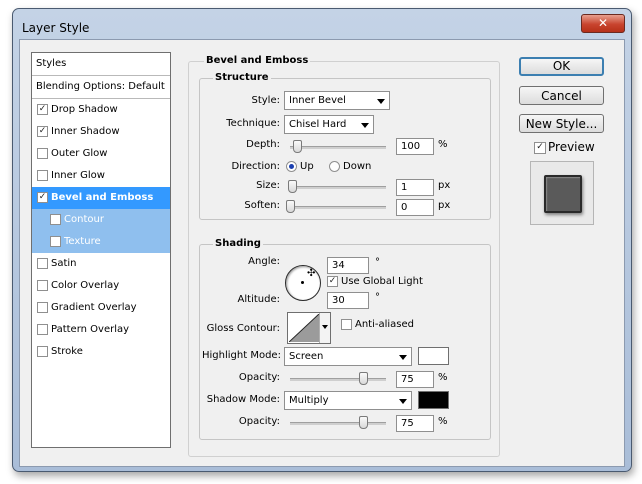 Image resolution: width=642 pixels, height=484 pixels. What do you see at coordinates (444, 185) in the screenshot?
I see `size-unit: px` at bounding box center [444, 185].